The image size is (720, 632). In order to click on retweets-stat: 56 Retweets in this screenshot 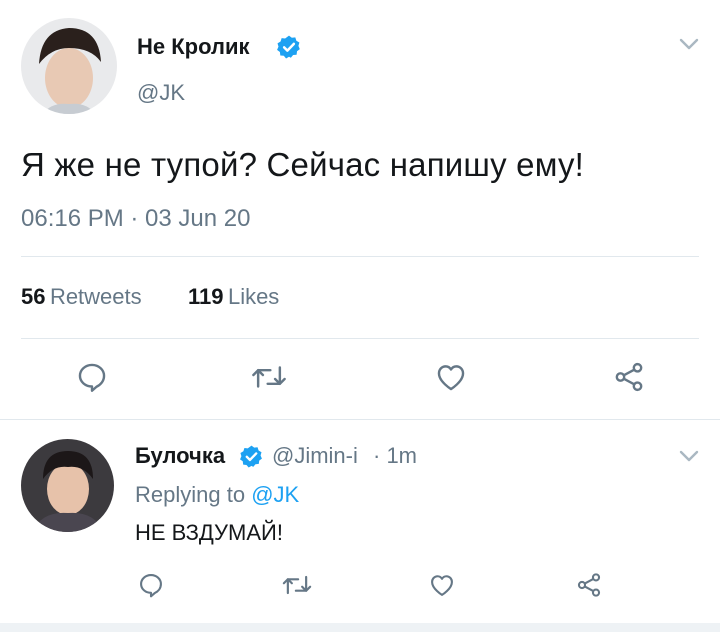, I will do `click(81, 297)`.